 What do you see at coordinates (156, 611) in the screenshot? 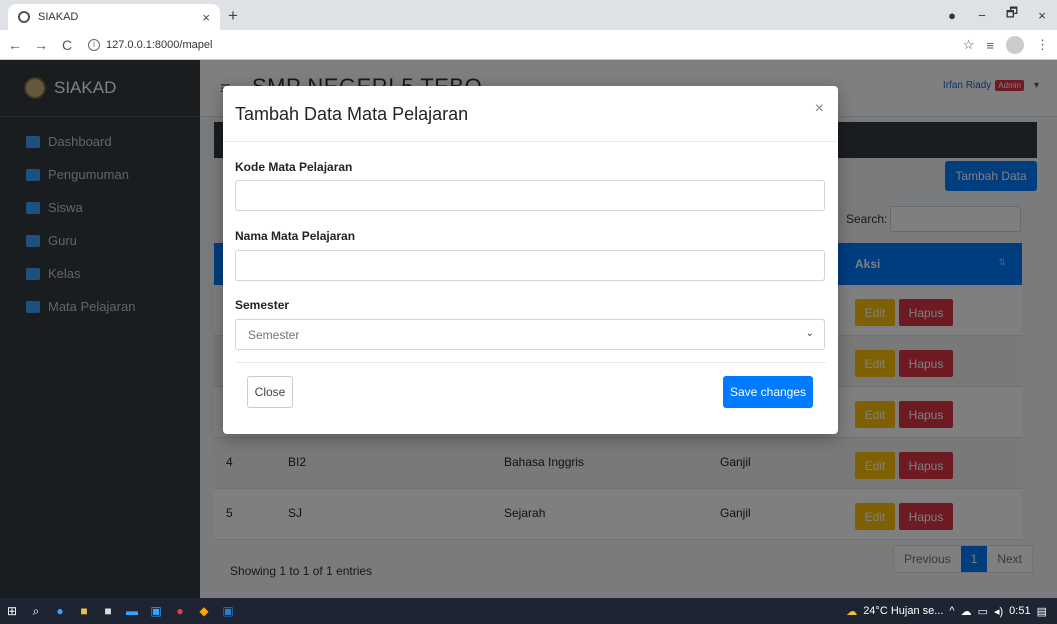
I see `photoshop-icon: ▣` at bounding box center [156, 611].